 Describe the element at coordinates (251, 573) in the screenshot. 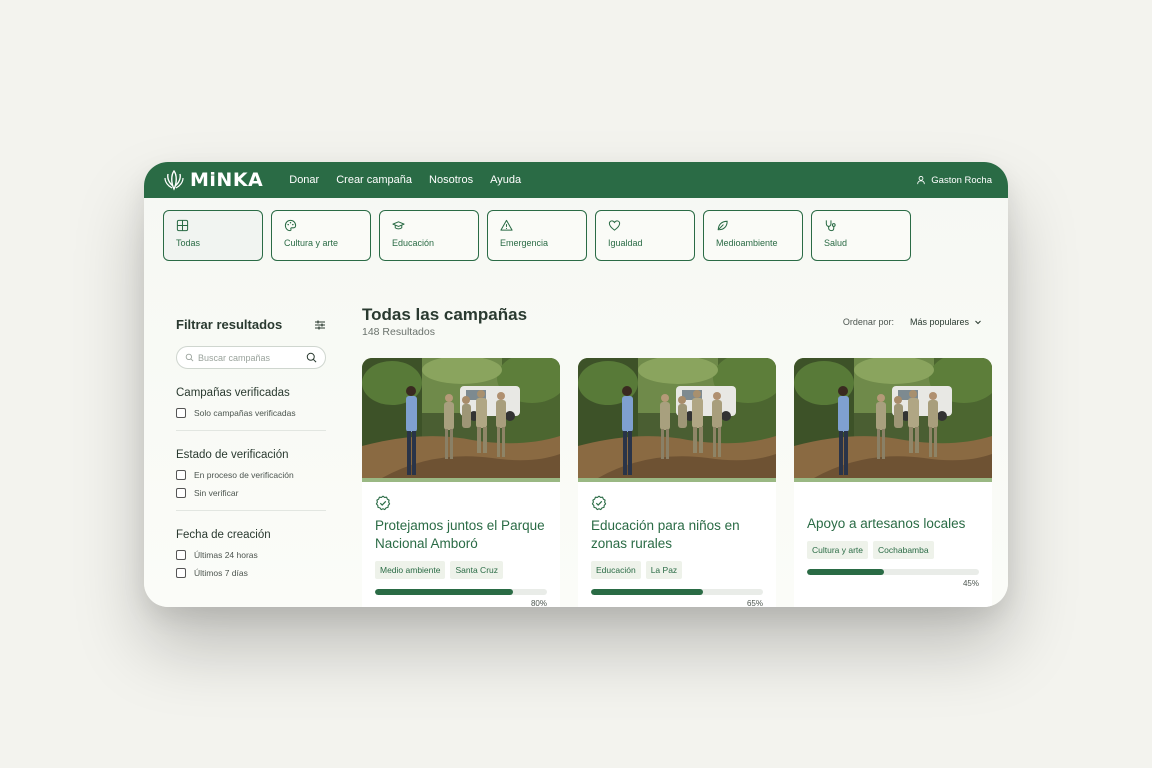

I see `checkbox-row: Últimos 7 días` at that location.